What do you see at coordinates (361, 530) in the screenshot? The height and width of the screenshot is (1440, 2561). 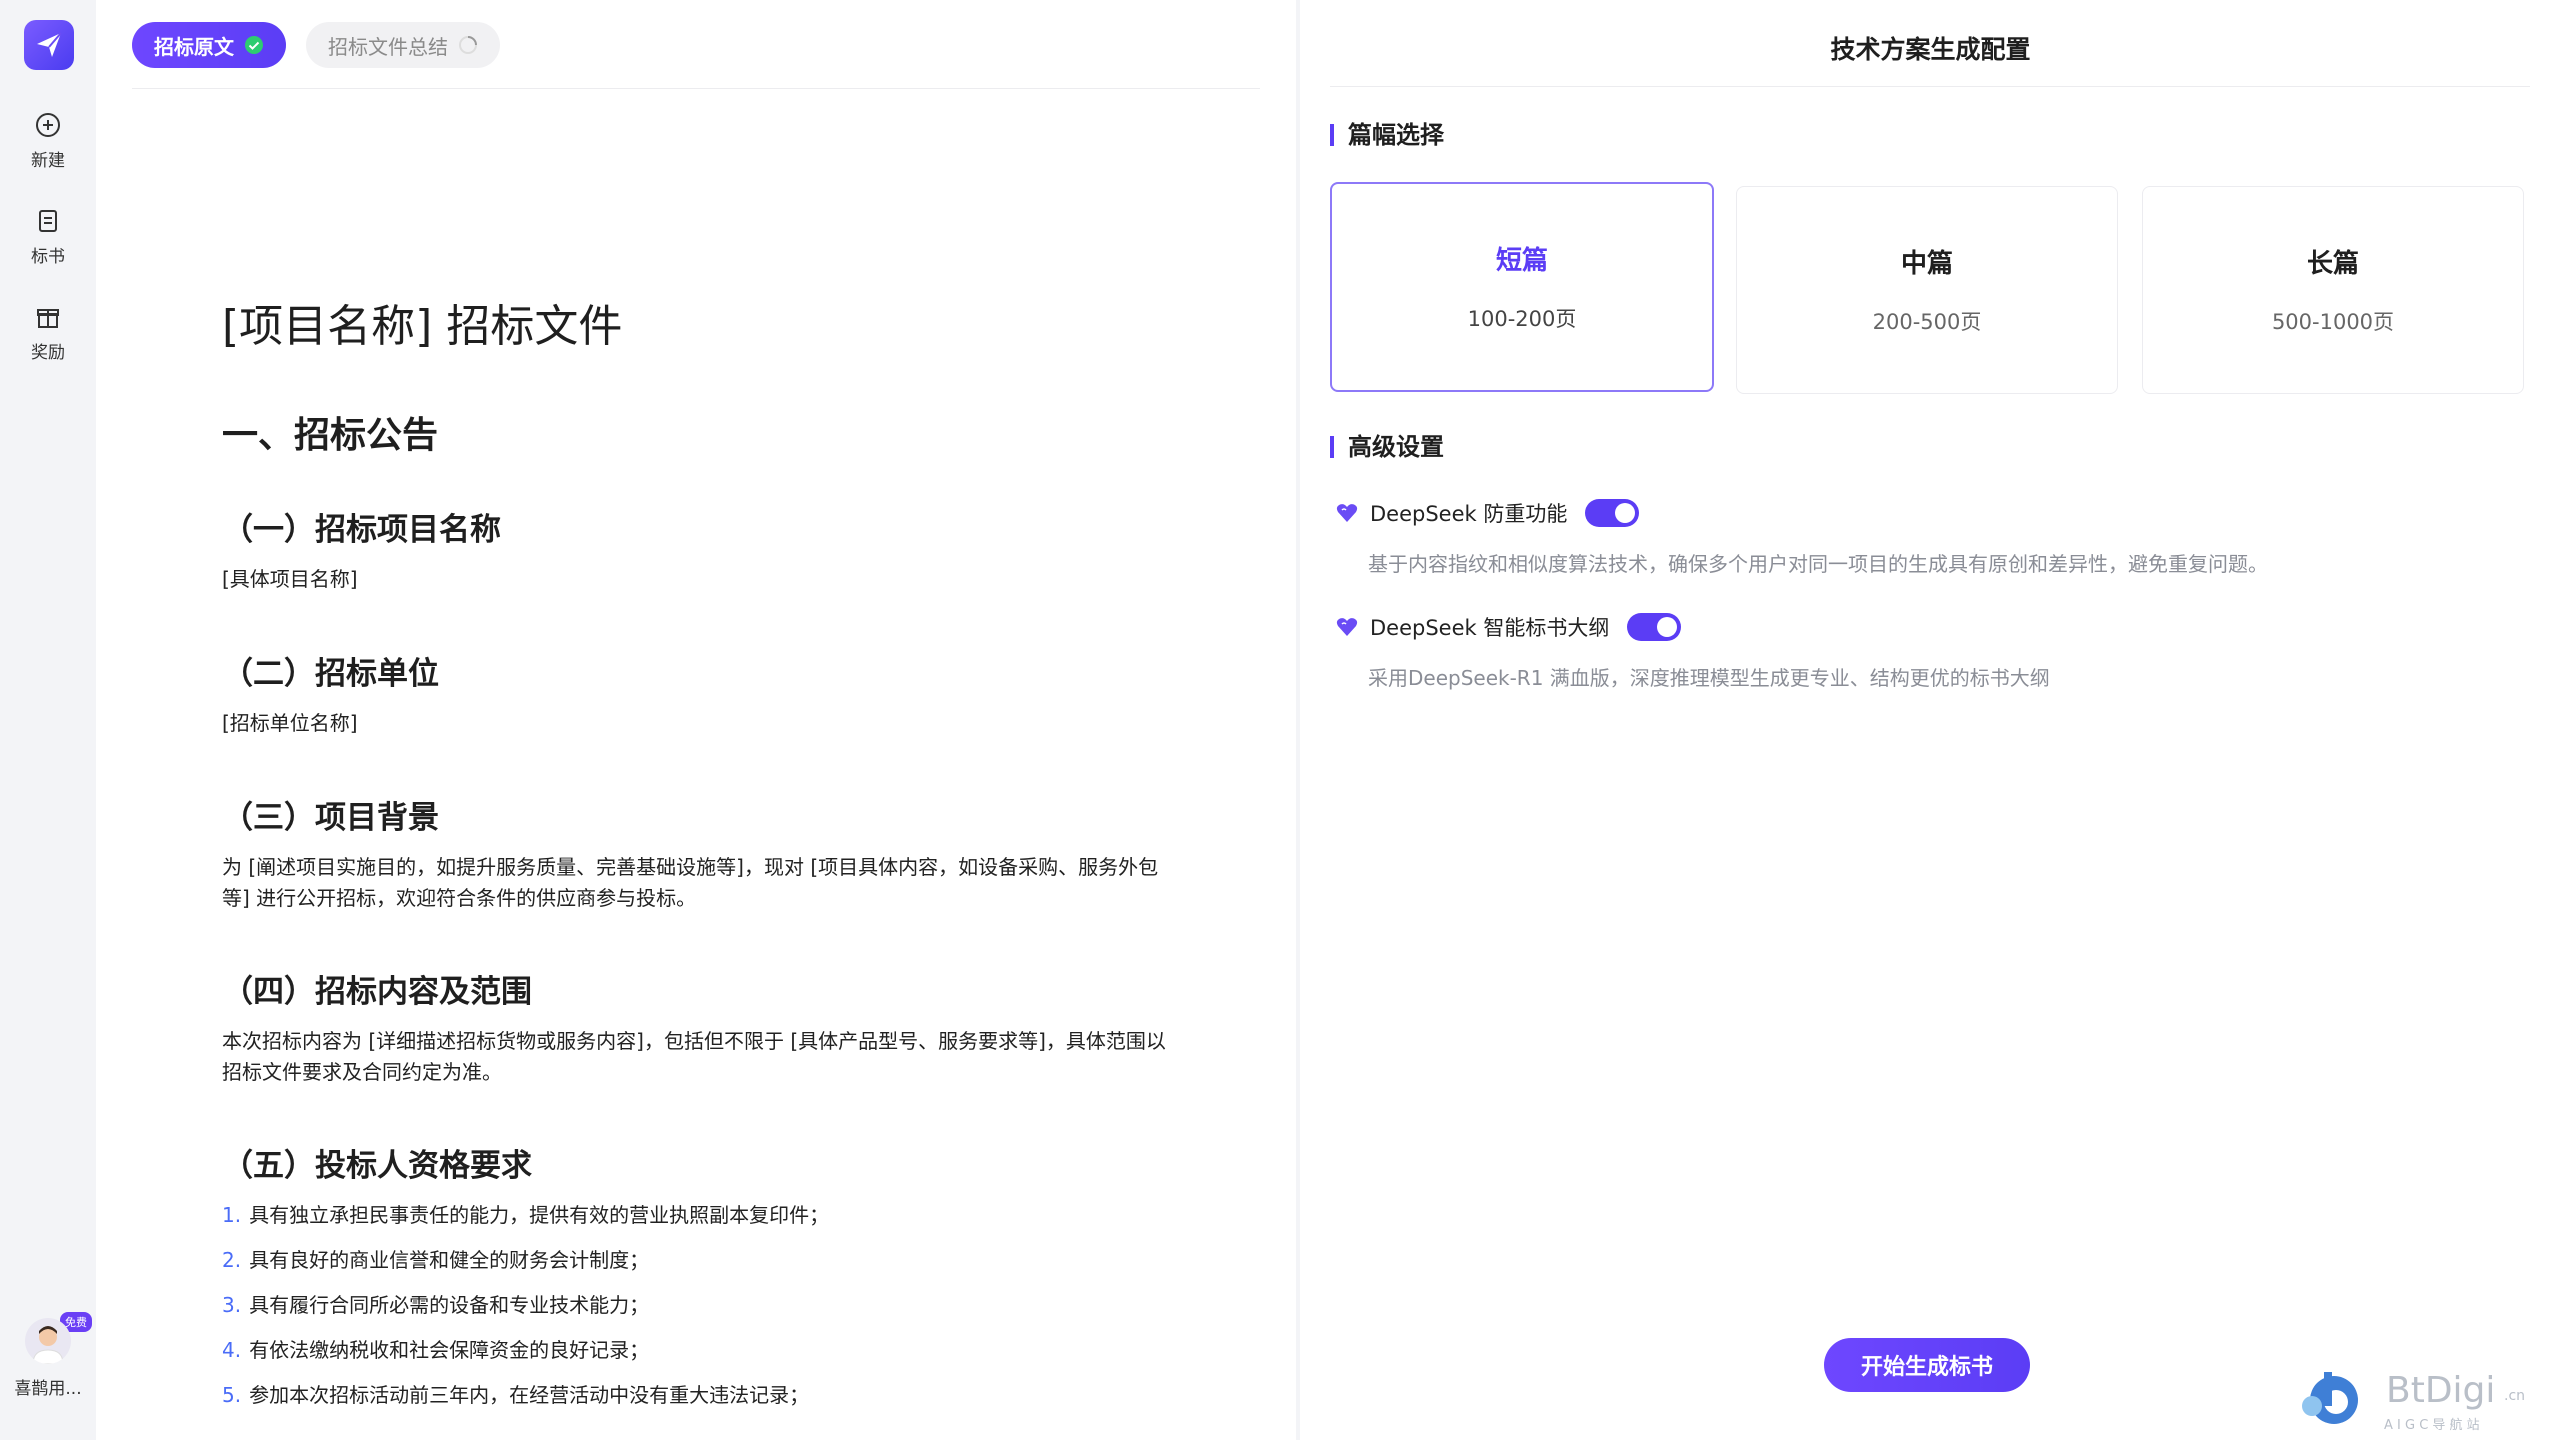 I see `subsection-heading: （一）招标项目名称` at bounding box center [361, 530].